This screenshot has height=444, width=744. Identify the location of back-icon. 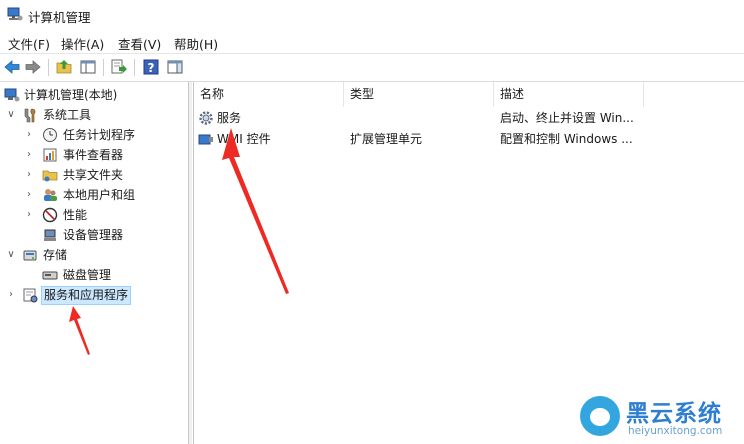
(12, 67).